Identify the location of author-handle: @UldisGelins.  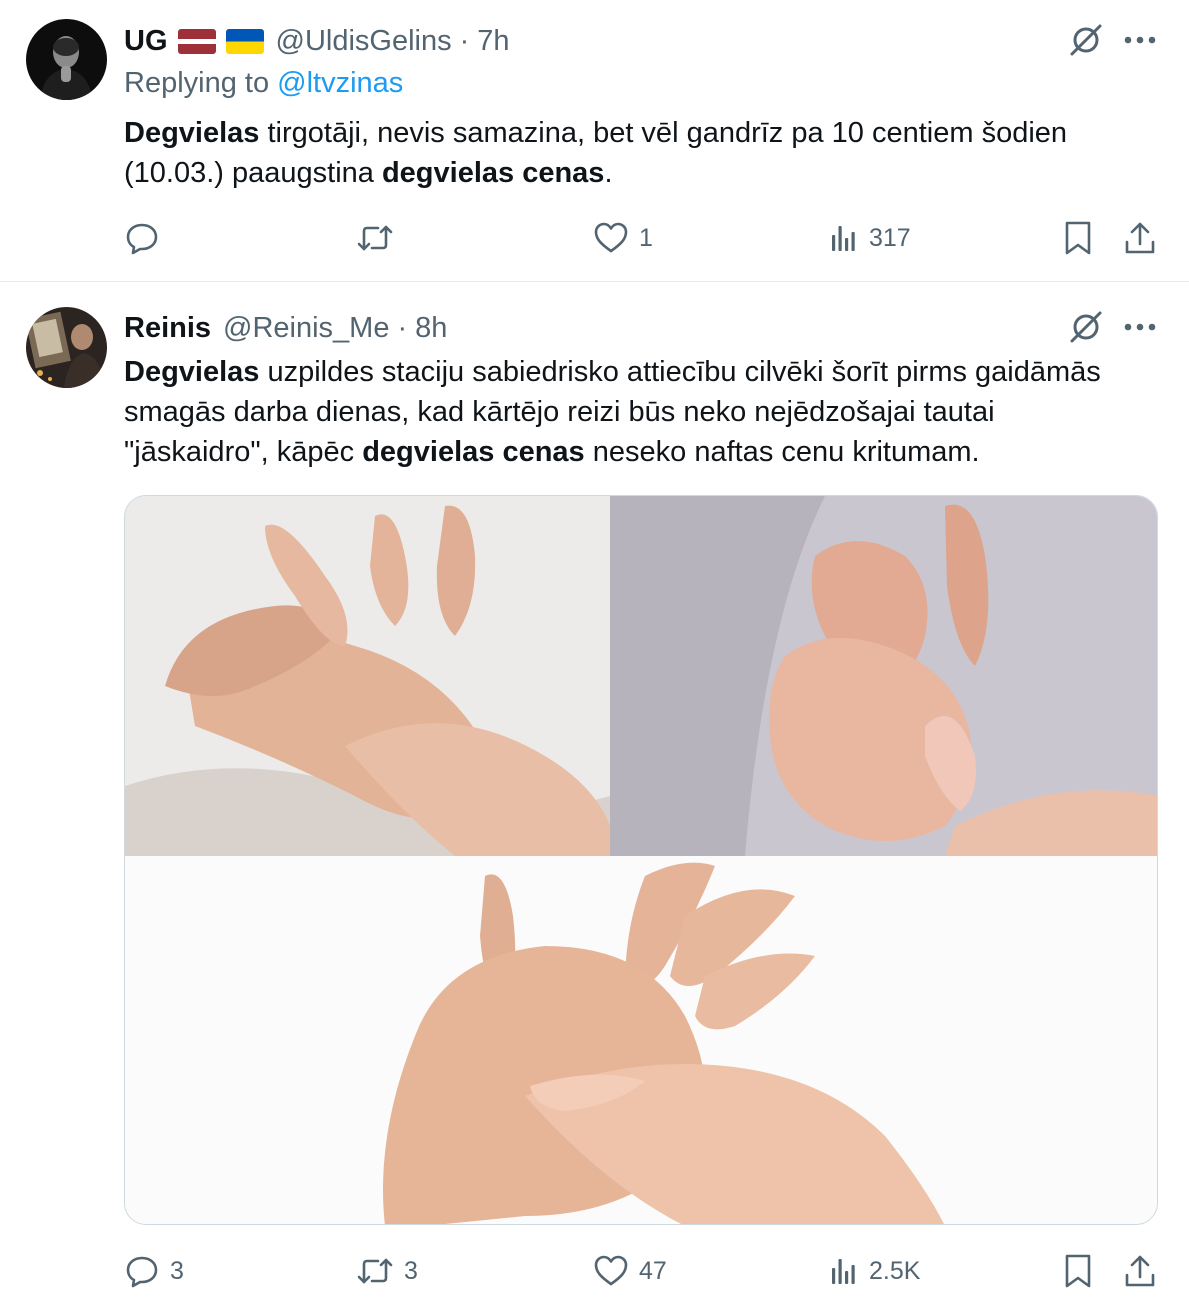
(364, 41).